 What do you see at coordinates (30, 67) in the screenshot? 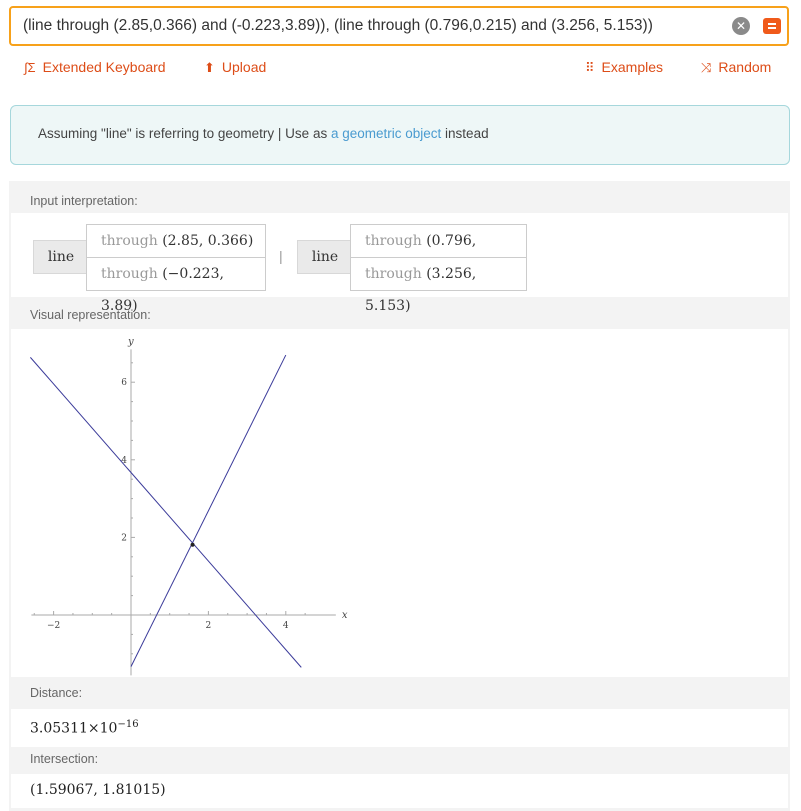
I see `keyboard-icon: ∫Σ` at bounding box center [30, 67].